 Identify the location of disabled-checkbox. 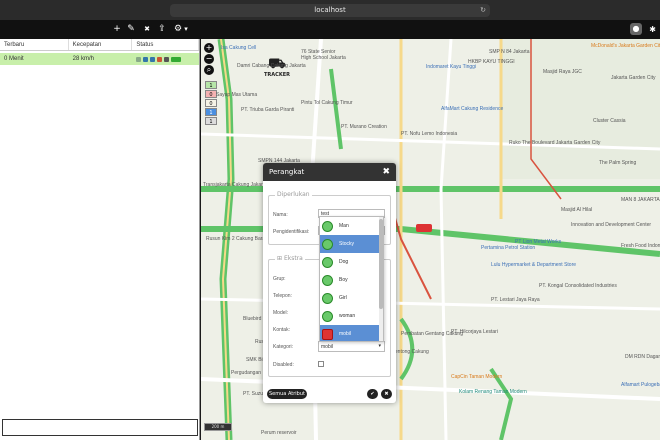
(321, 364).